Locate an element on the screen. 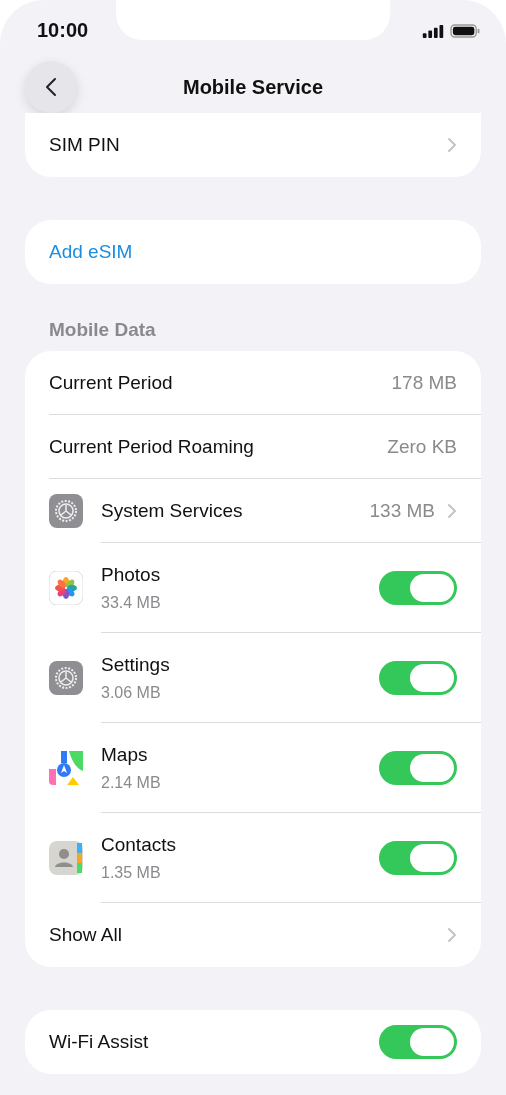 This screenshot has height=1095, width=506. row-label: System Services is located at coordinates (172, 510).